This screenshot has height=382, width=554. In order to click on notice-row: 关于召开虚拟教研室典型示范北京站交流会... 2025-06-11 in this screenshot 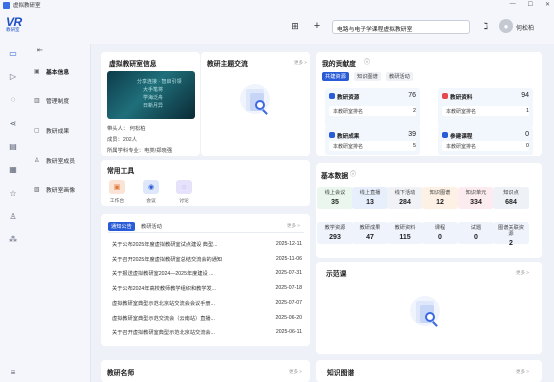, I will do `click(207, 335)`.